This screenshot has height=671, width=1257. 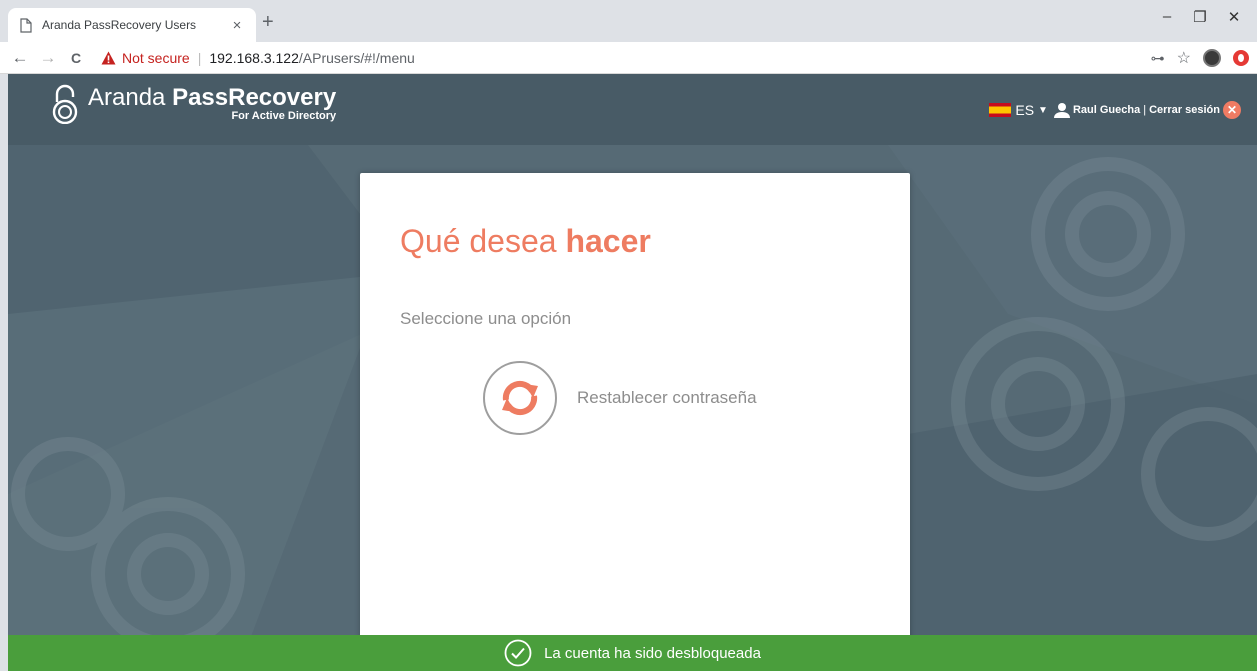 I want to click on reset-password-option: Restablecer contraseña, so click(x=620, y=398).